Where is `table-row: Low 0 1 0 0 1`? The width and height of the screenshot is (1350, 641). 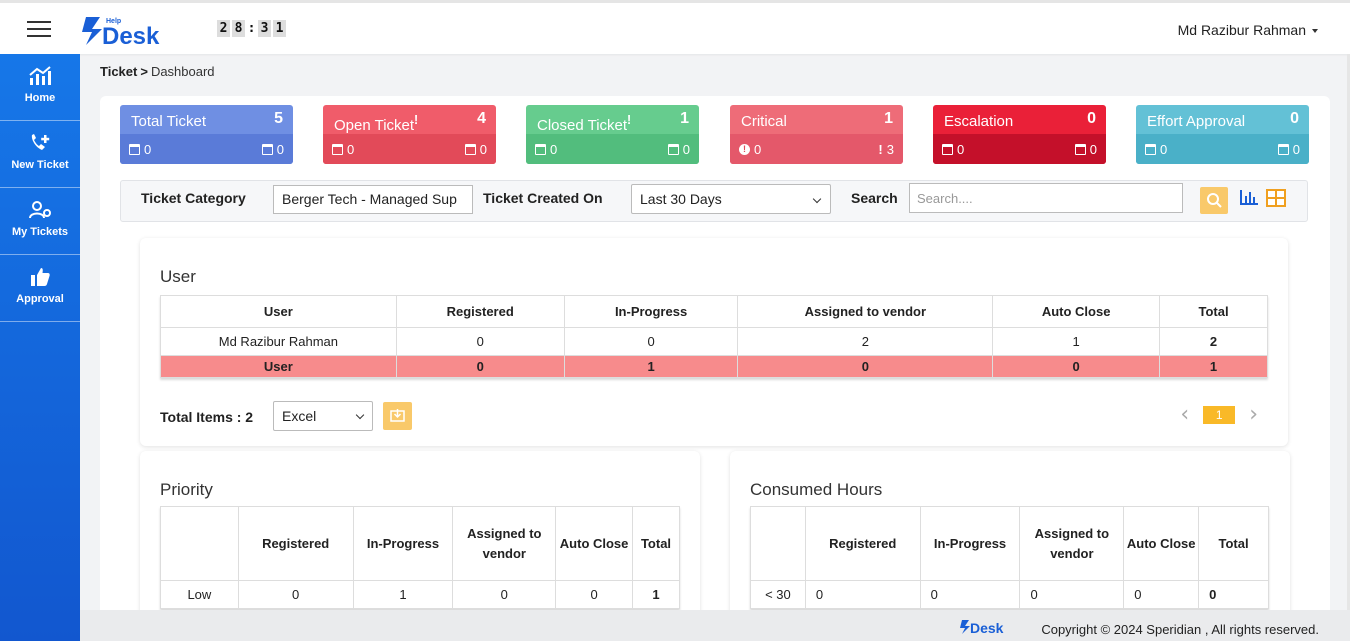 table-row: Low 0 1 0 0 1 is located at coordinates (420, 594).